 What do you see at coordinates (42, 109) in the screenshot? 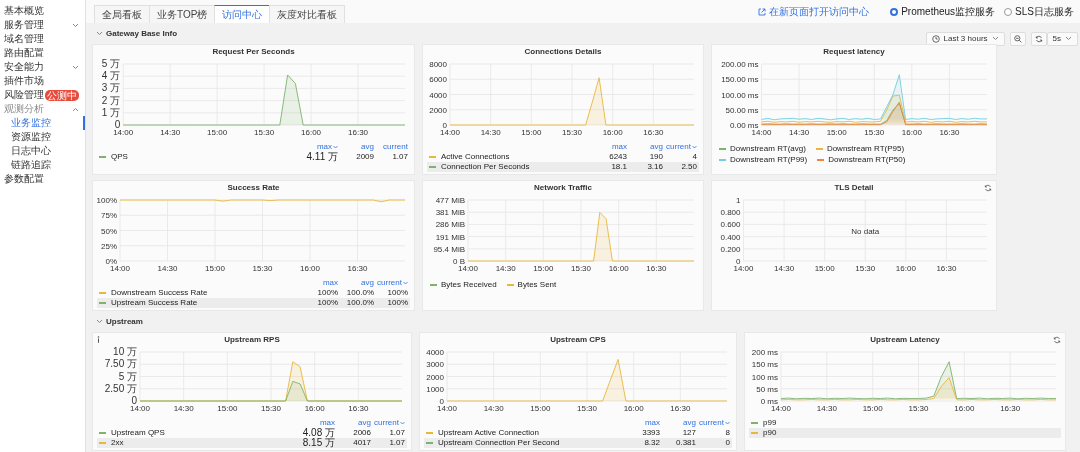
I see `sidebar-item: 观测分析` at bounding box center [42, 109].